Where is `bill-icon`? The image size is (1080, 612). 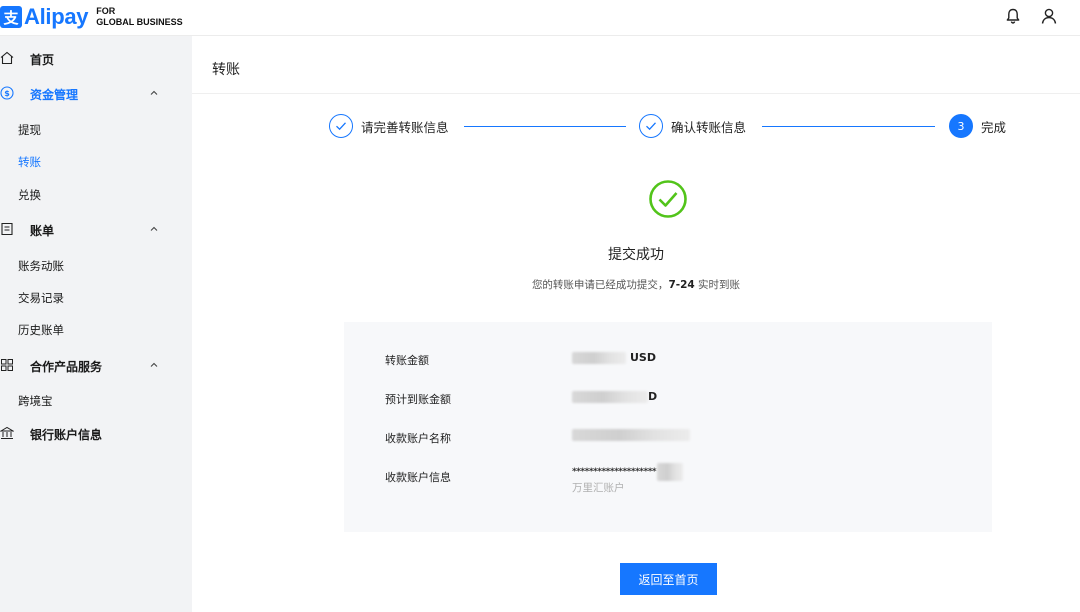
bill-icon is located at coordinates (7, 229).